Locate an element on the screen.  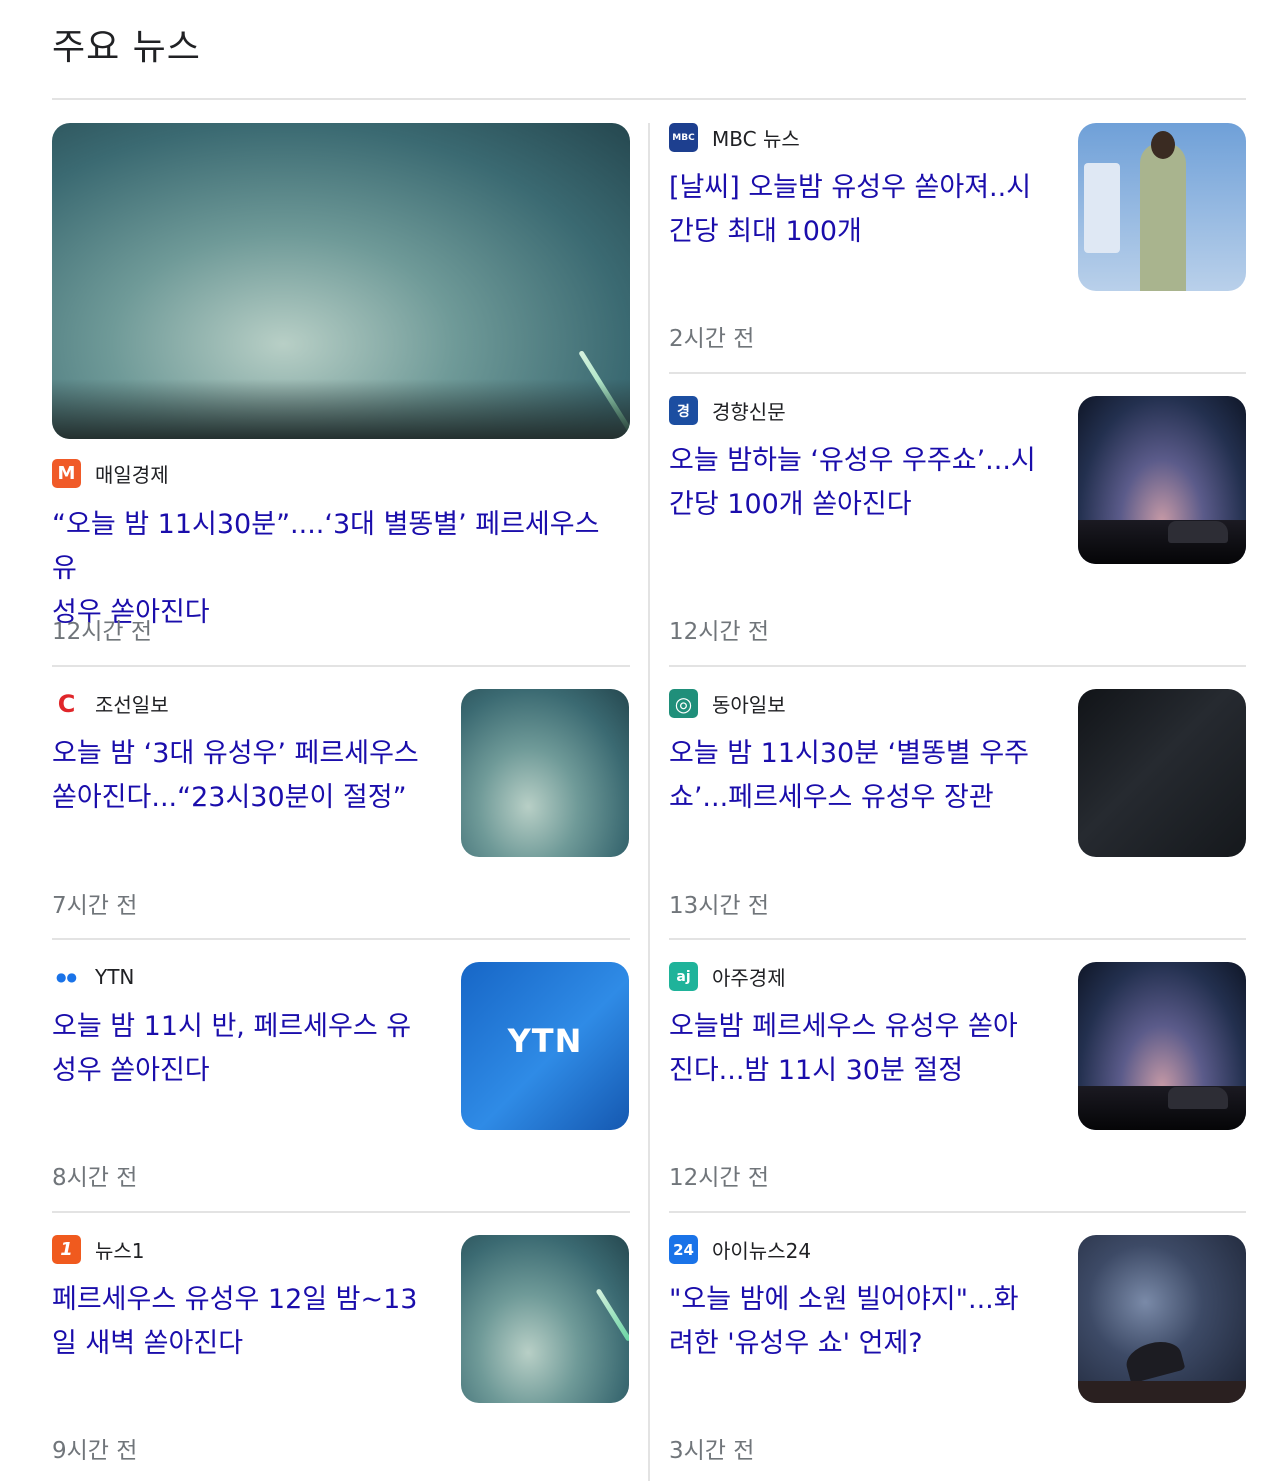
article-time: 2시간 전 is located at coordinates (712, 339).